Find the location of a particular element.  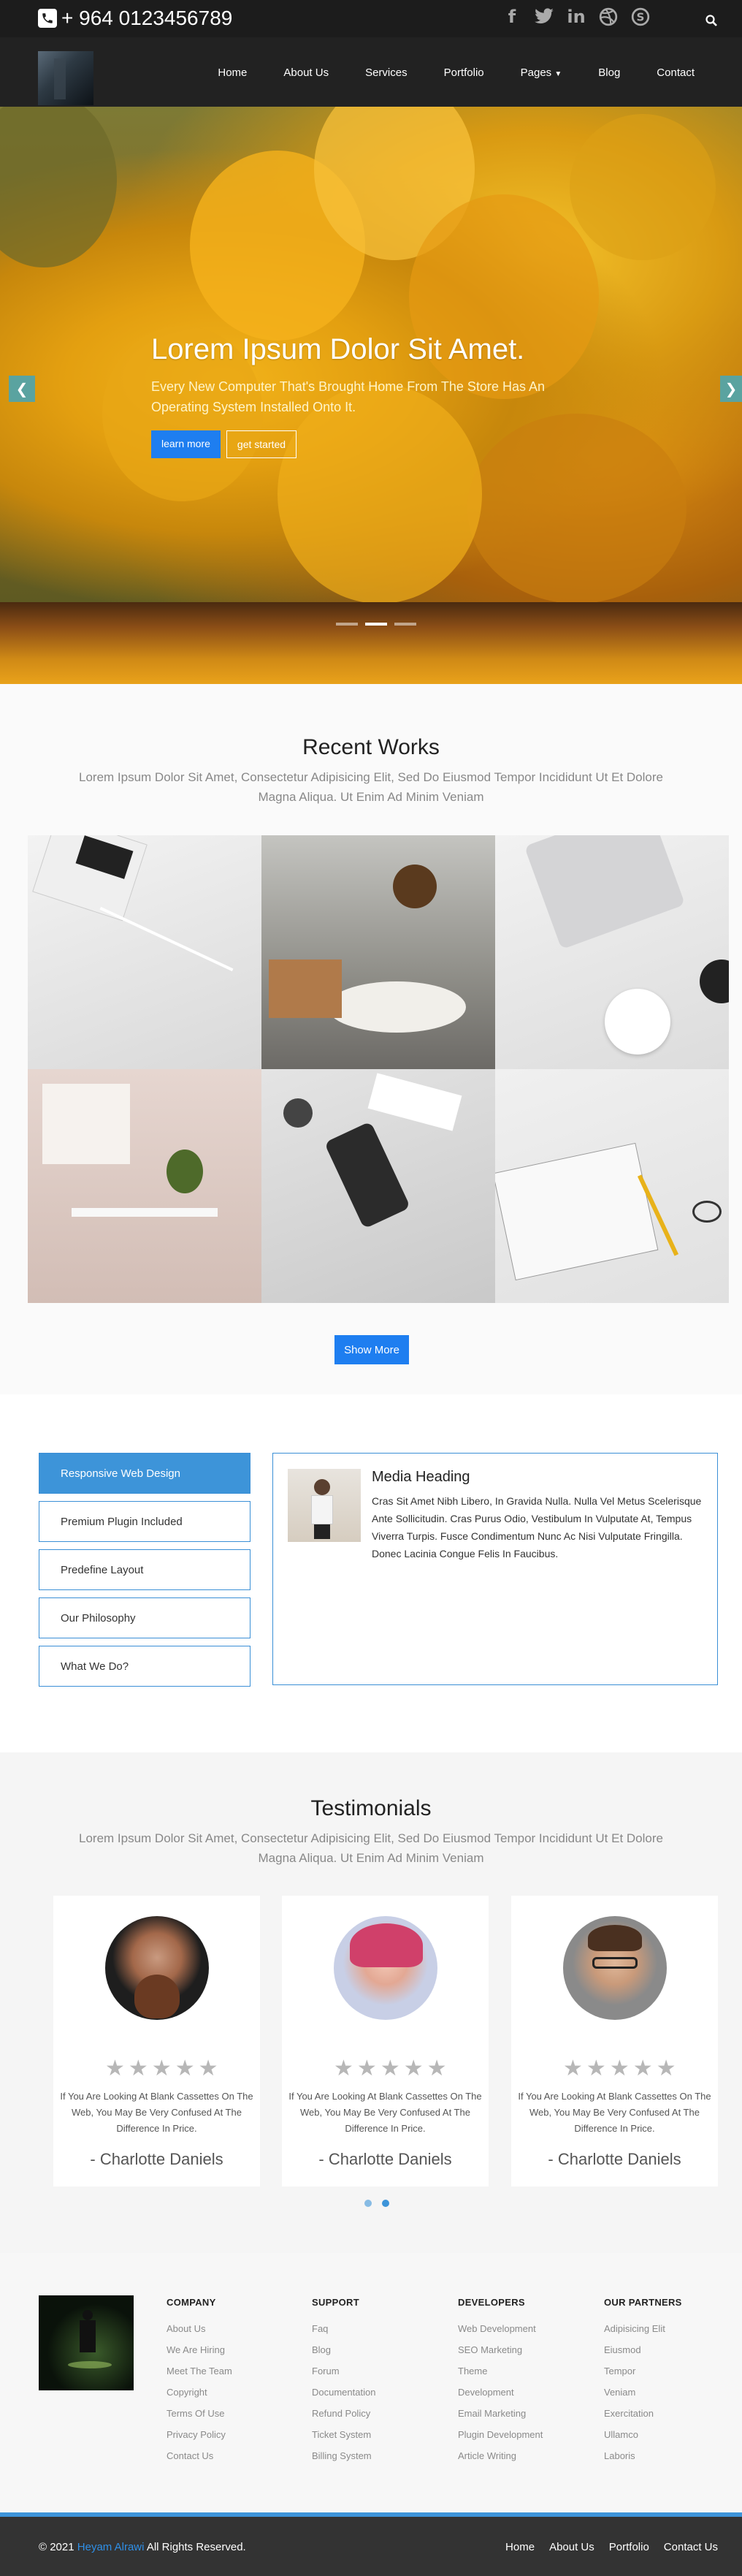

skype-icon: S is located at coordinates (641, 17).